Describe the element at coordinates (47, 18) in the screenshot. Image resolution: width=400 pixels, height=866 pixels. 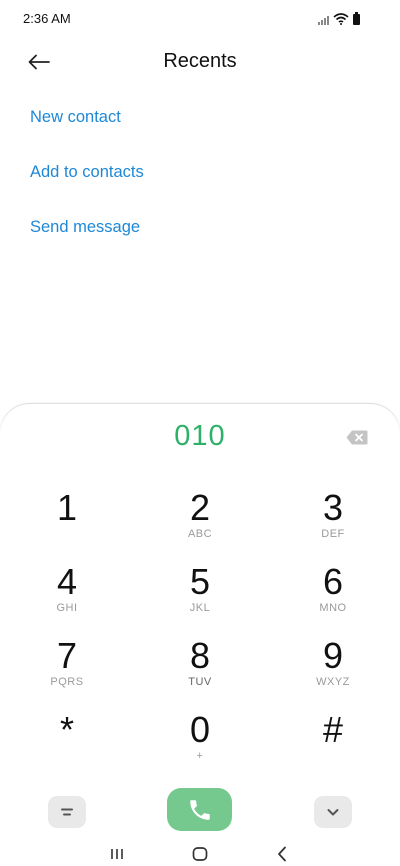
I see `status-time: 2:36 AM` at that location.